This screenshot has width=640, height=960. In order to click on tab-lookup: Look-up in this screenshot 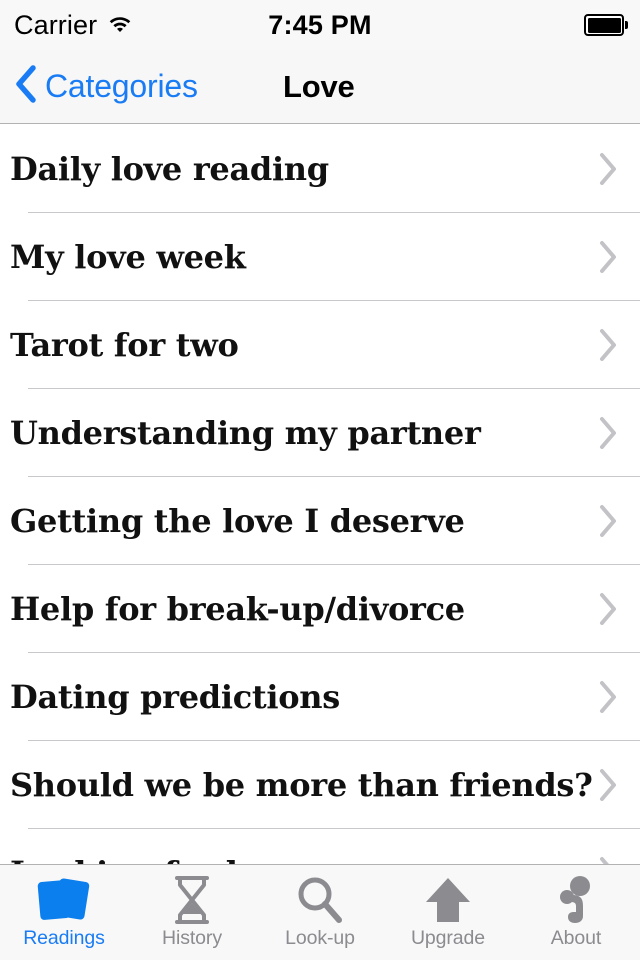, I will do `click(320, 912)`.